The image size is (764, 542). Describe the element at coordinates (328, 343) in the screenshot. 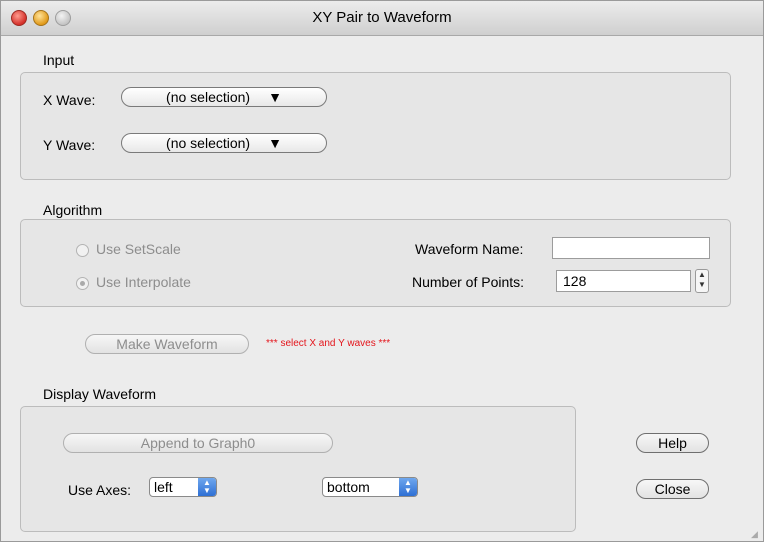

I see `selection-warning: *** select X and Y waves ***` at that location.